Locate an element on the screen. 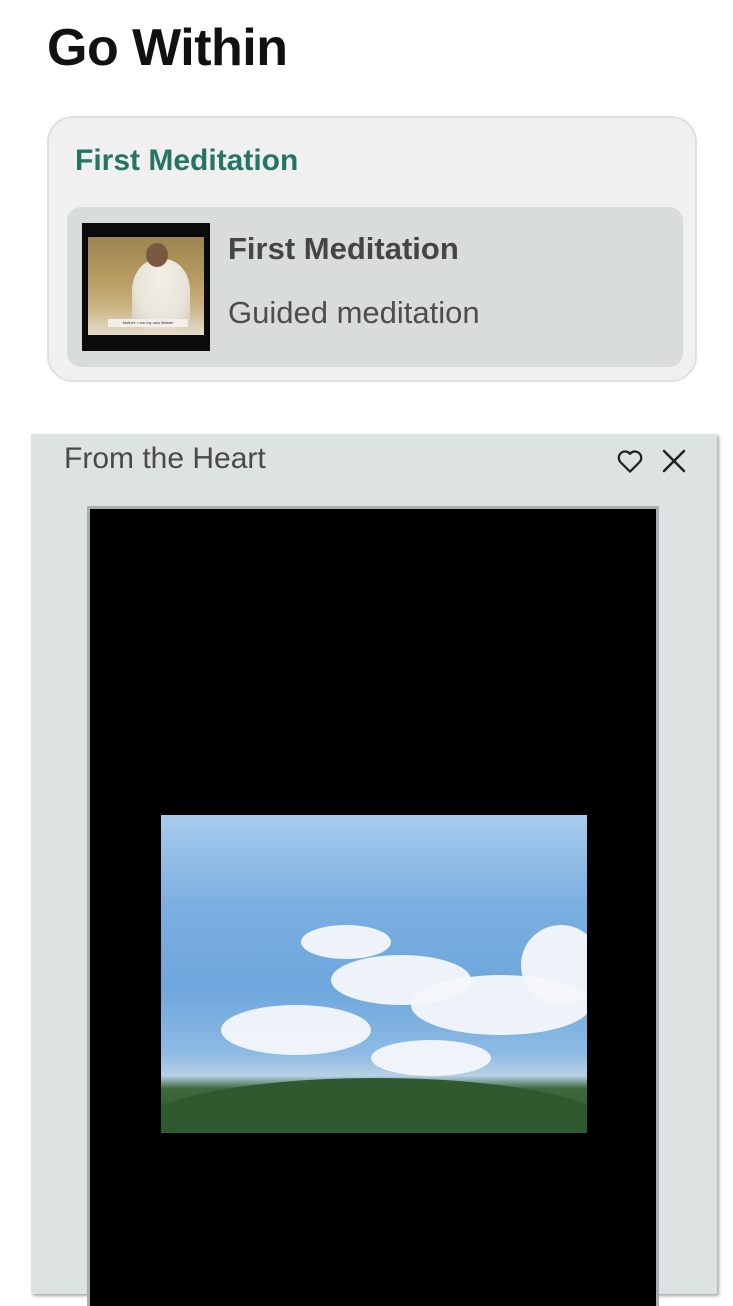 The image size is (733, 1306). thumbnail-caption: Mother: I am my own Master is located at coordinates (148, 323).